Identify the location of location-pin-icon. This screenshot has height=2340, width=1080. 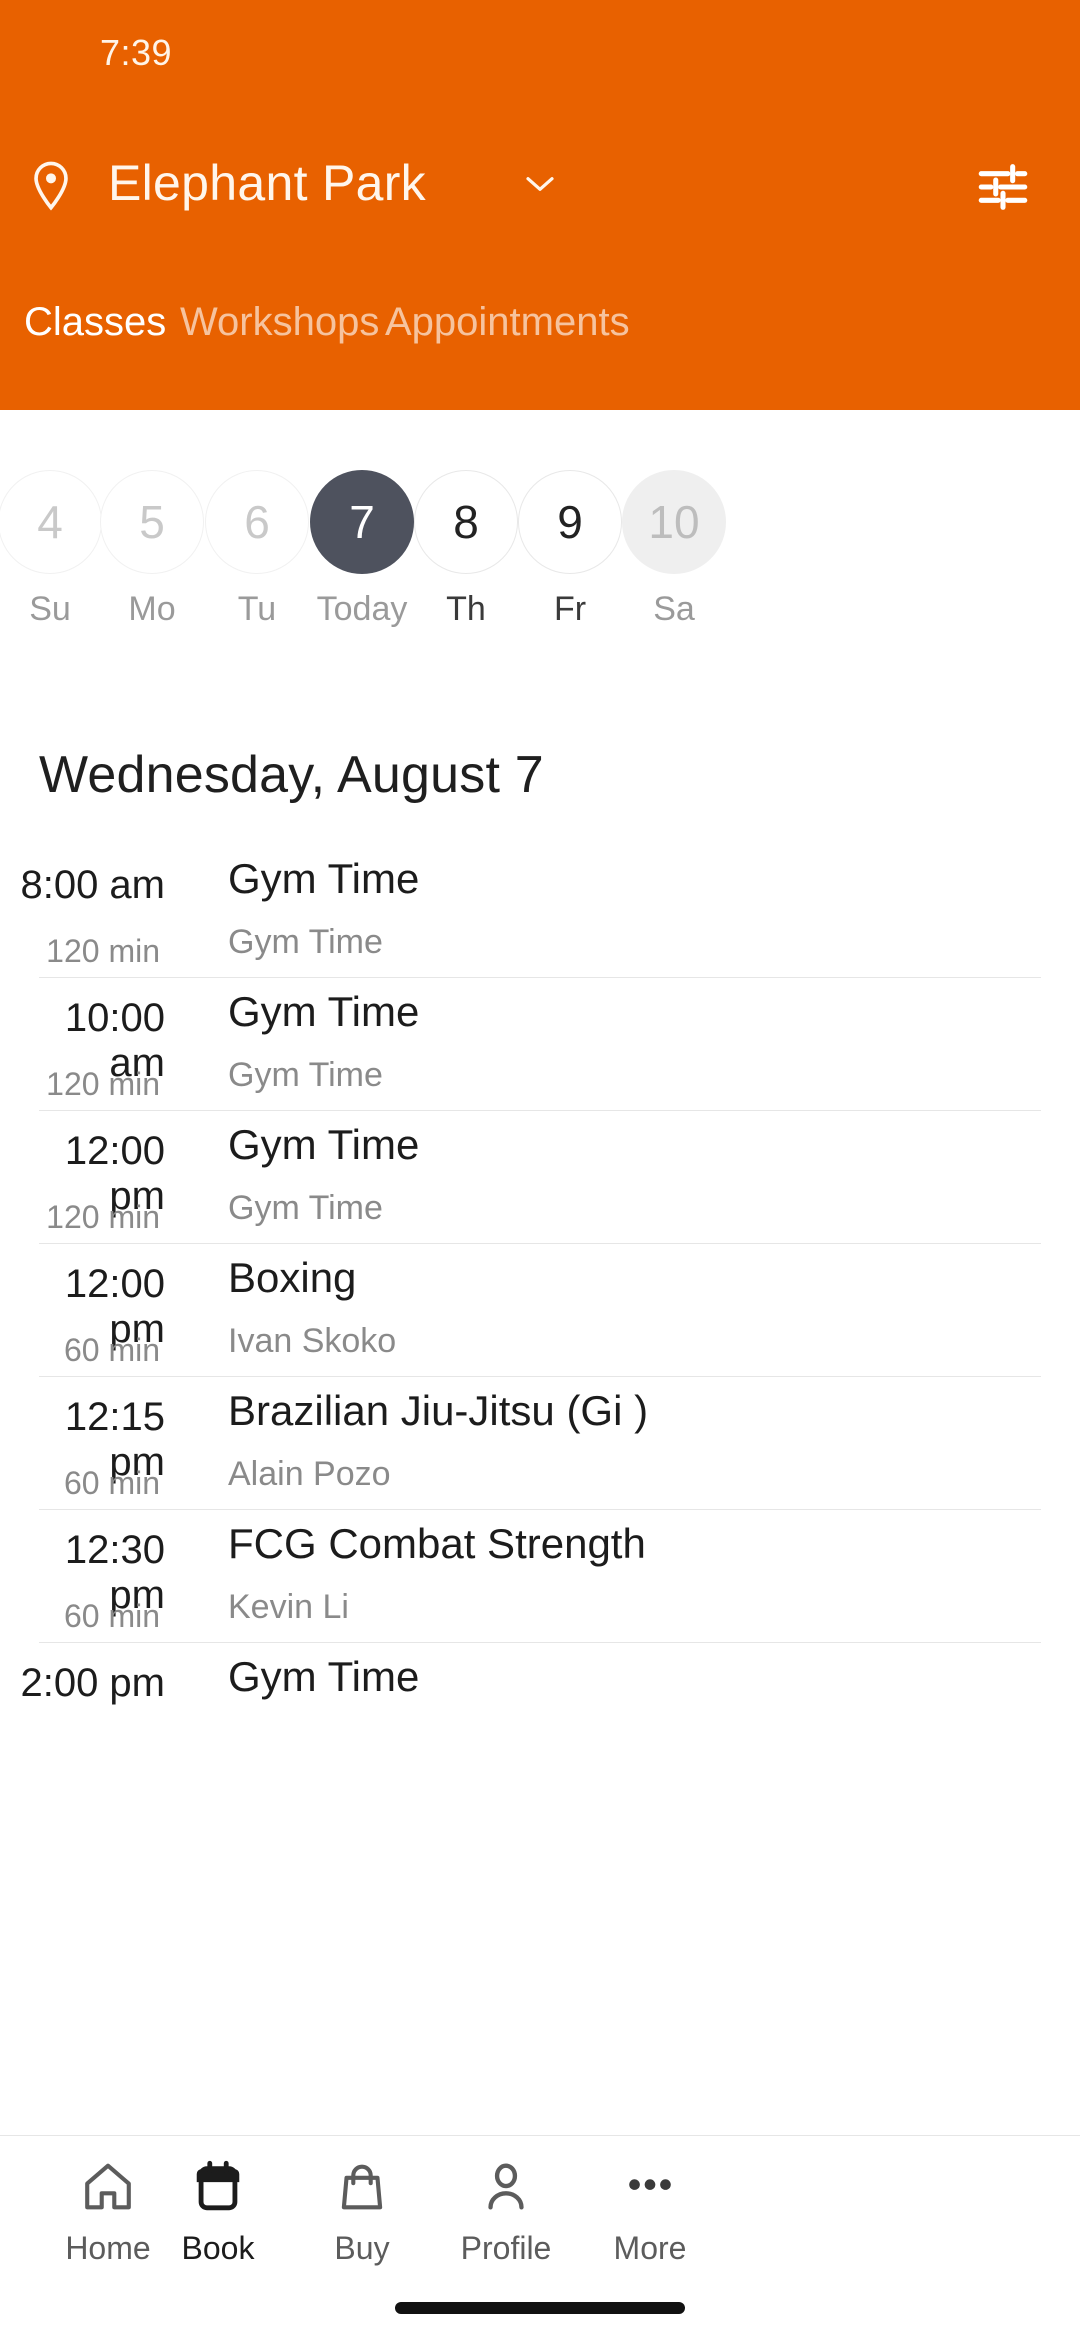
(51, 186).